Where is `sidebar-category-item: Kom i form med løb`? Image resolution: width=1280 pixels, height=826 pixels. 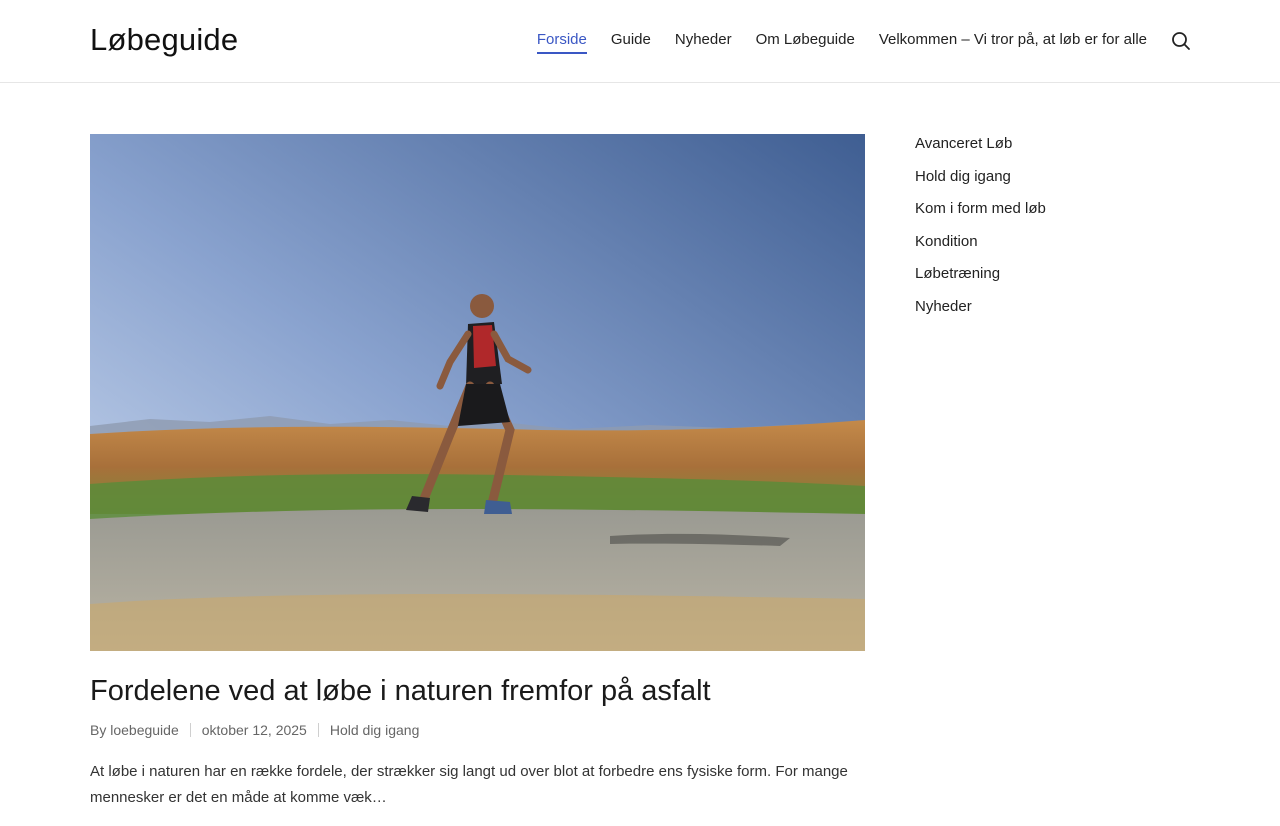 sidebar-category-item: Kom i form med løb is located at coordinates (980, 209).